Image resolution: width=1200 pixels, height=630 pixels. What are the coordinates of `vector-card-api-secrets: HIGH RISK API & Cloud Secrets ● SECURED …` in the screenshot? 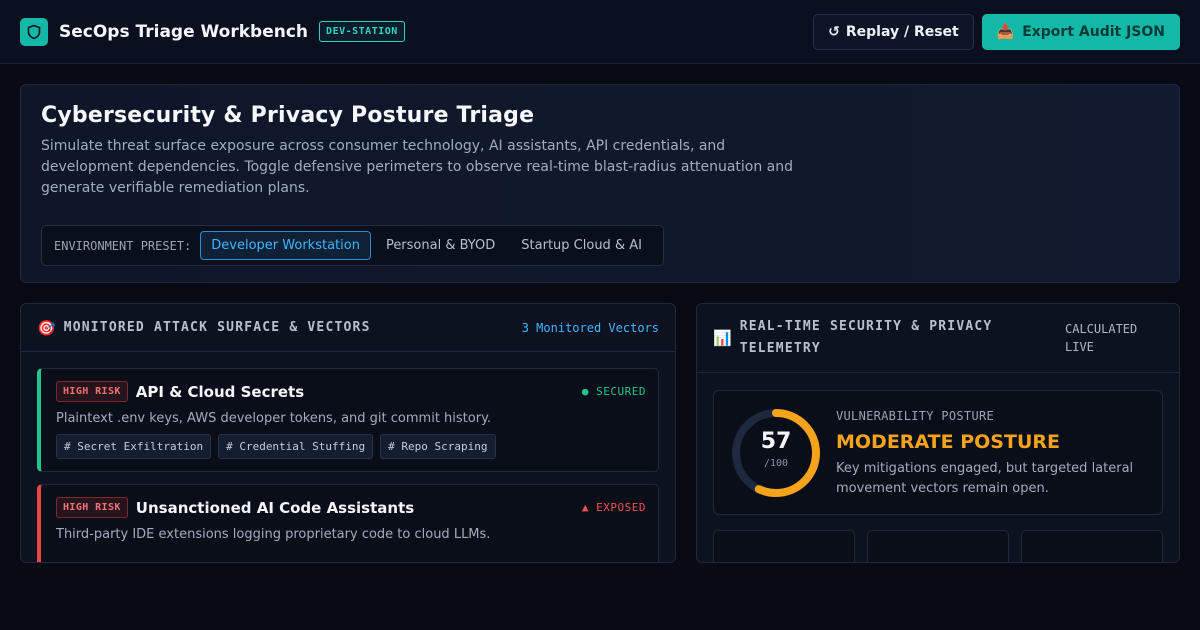 It's located at (348, 420).